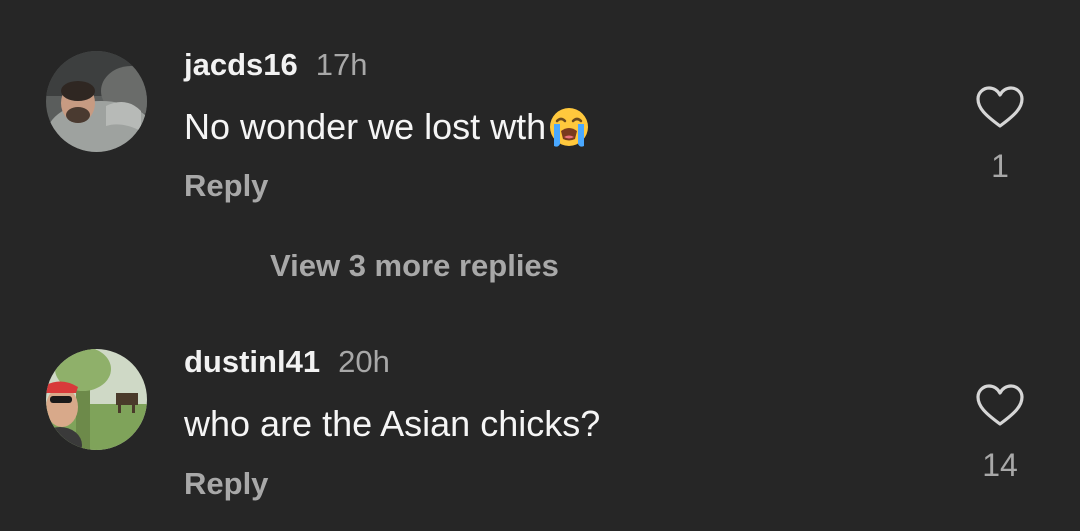 This screenshot has width=1080, height=531. I want to click on comment-text-row: who are the Asian chicks?, so click(392, 424).